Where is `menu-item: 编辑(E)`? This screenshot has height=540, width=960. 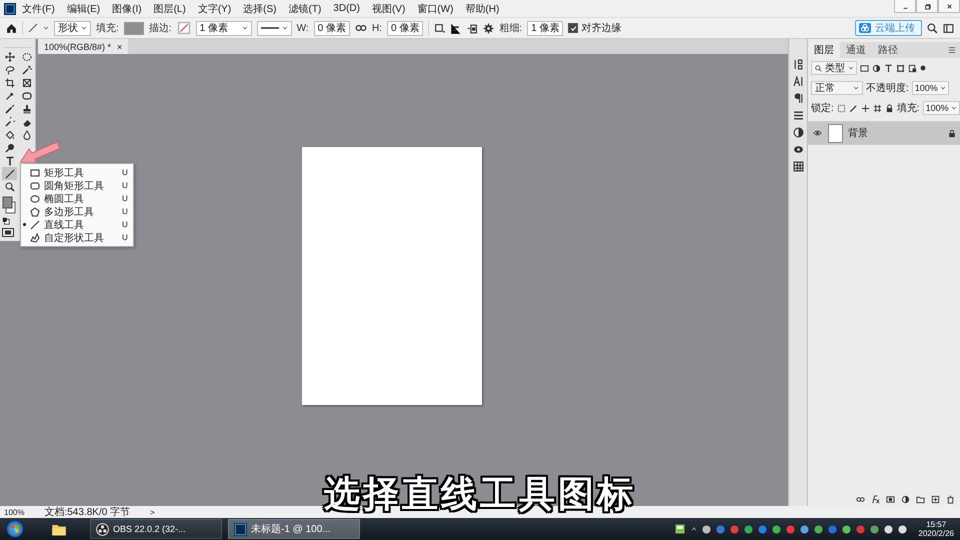
menu-item: 编辑(E) is located at coordinates (83, 9).